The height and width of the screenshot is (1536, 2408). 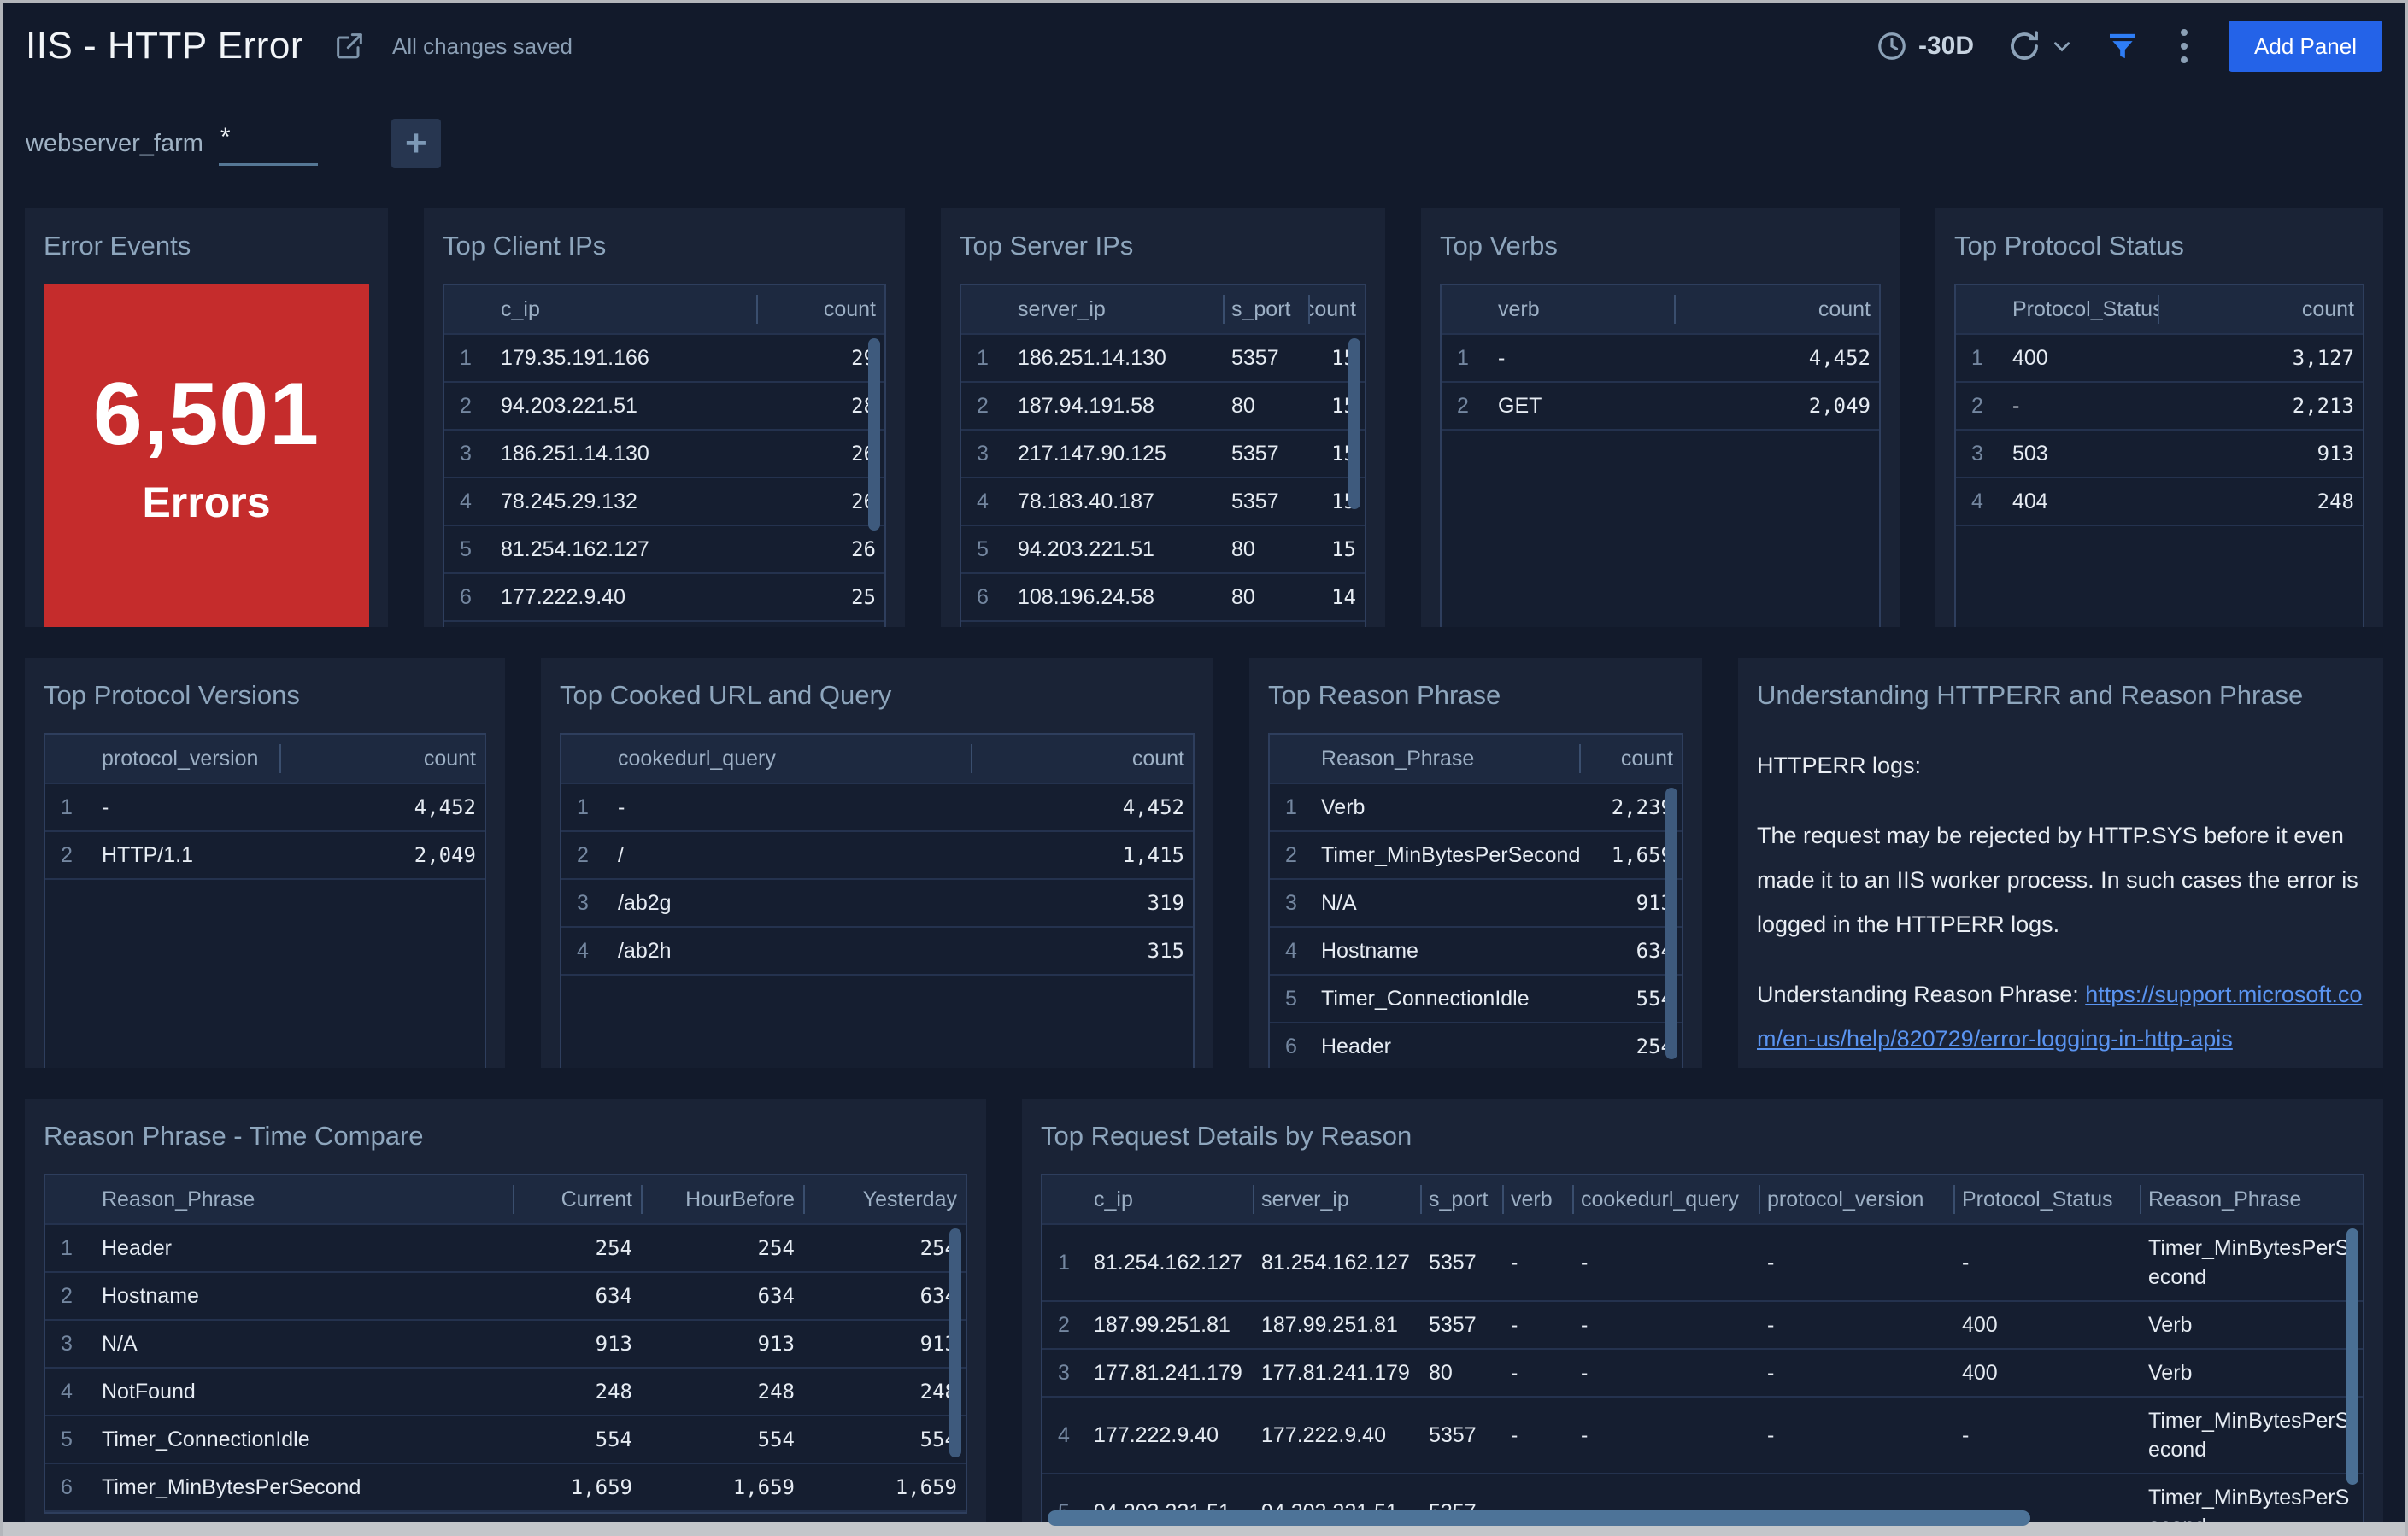 What do you see at coordinates (563, 597) in the screenshot?
I see `table-cell: 177.222.9.40` at bounding box center [563, 597].